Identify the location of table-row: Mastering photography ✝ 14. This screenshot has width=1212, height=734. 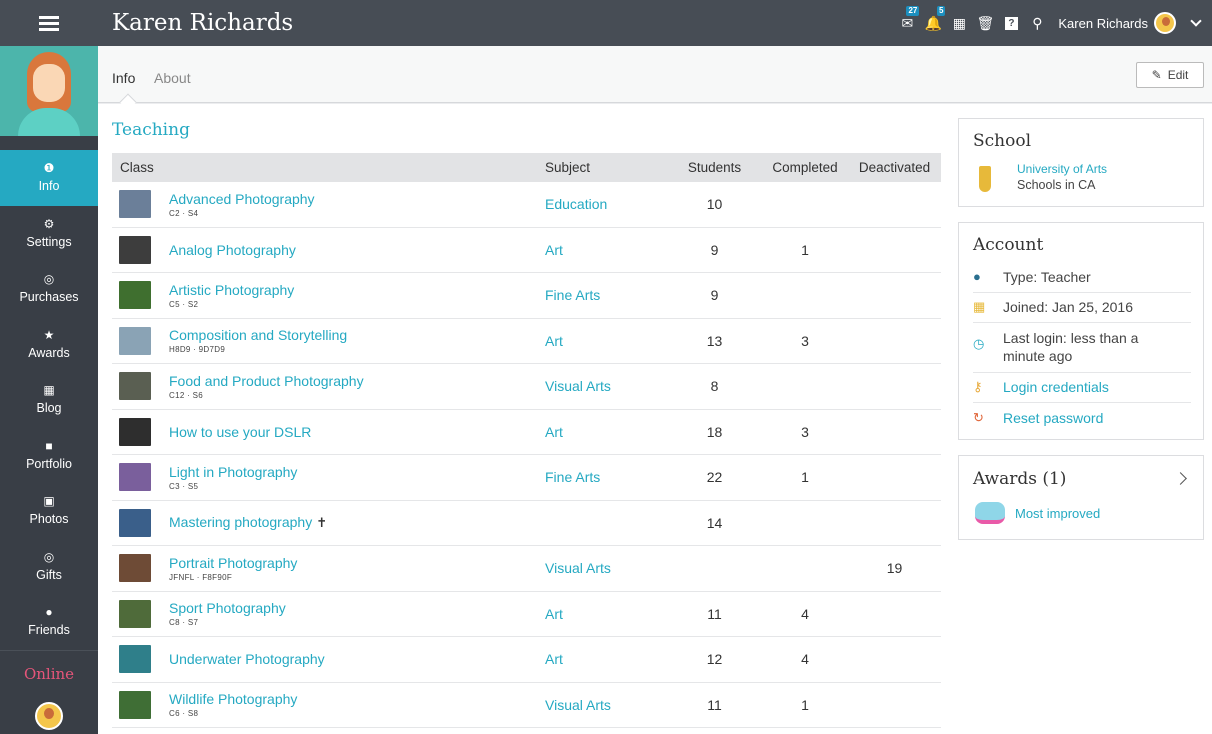
(526, 523).